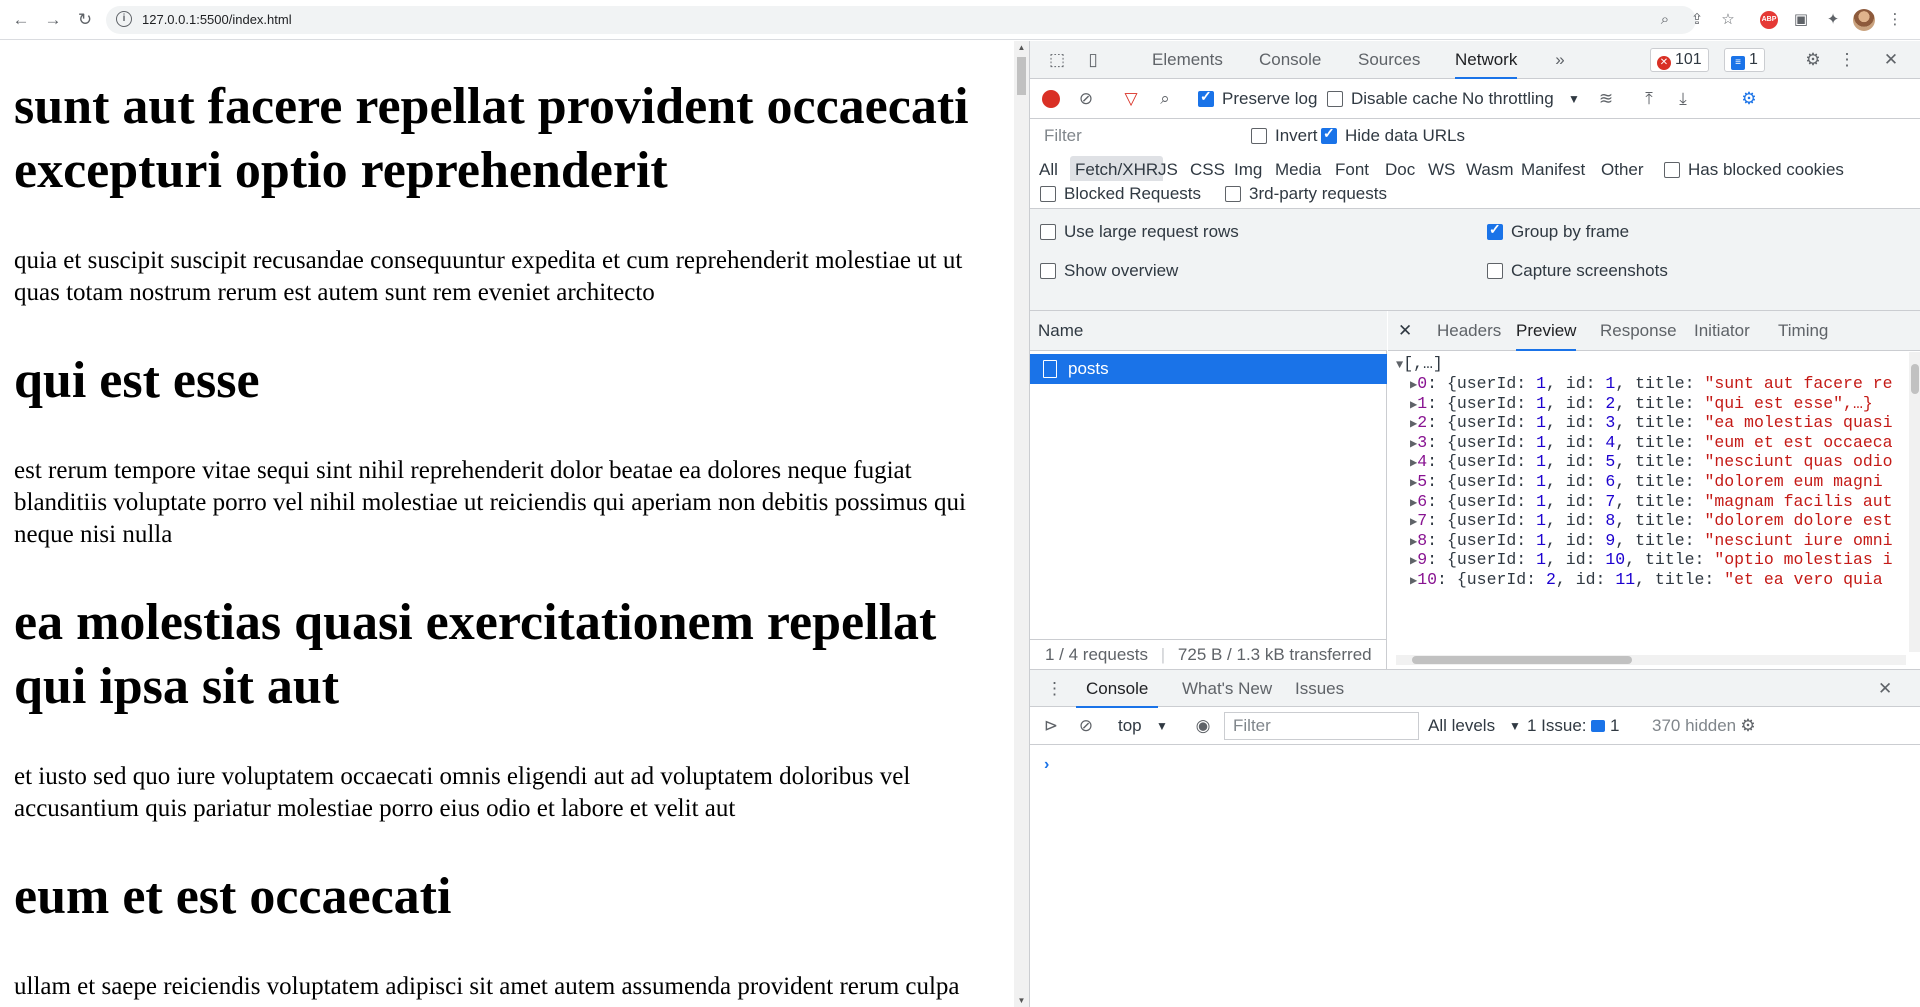 The image size is (1920, 1007). Describe the element at coordinates (1117, 170) in the screenshot. I see `type-filter-fetch-xhr: Fetch/XHR` at that location.